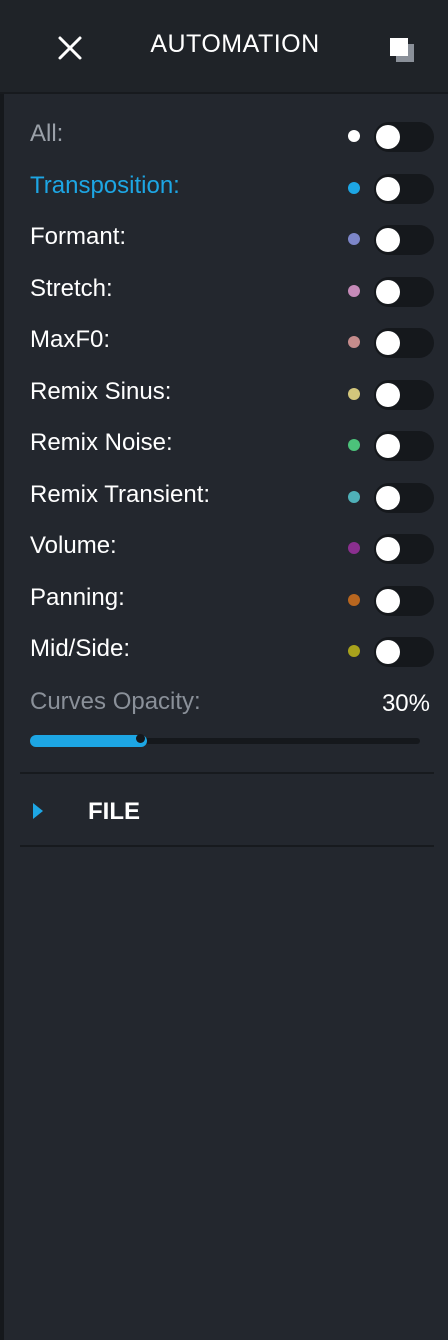 This screenshot has height=1340, width=448. Describe the element at coordinates (224, 291) in the screenshot. I see `automation-row: Stretch:` at that location.